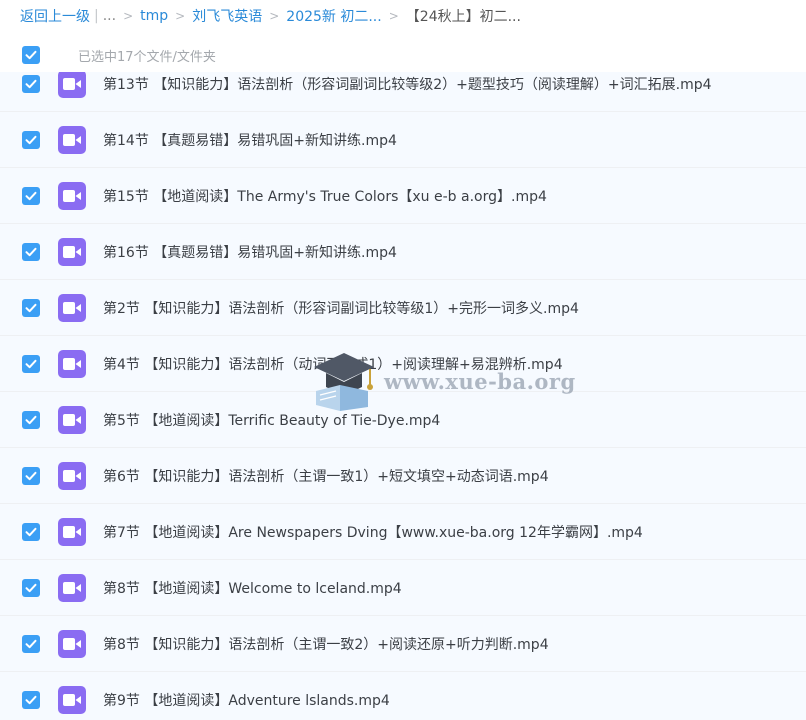 The height and width of the screenshot is (720, 806). I want to click on file-name: 第2节 【知识能力】语法剖析（形容词副词比较等级1）+完形一词多义.mp4, so click(341, 308).